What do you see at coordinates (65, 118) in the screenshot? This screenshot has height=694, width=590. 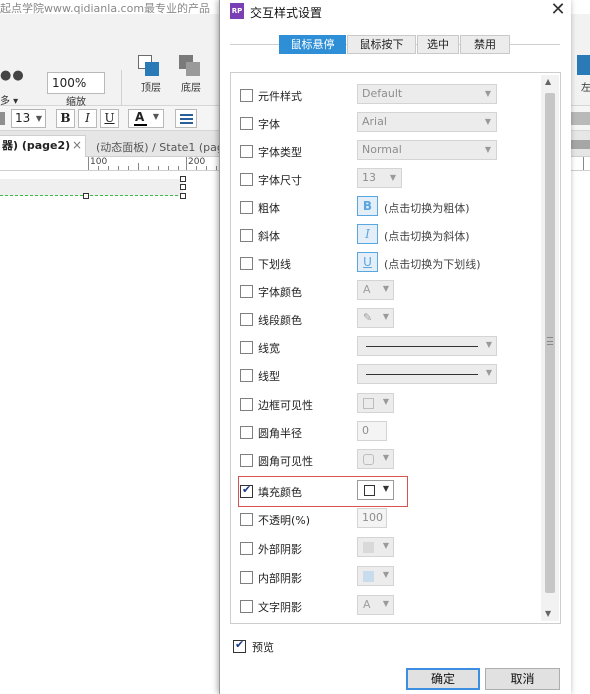 I see `bold-button: B` at bounding box center [65, 118].